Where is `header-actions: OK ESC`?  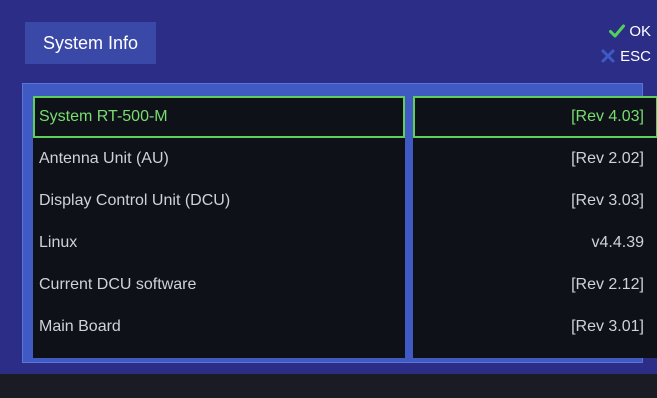 header-actions: OK ESC is located at coordinates (616, 43).